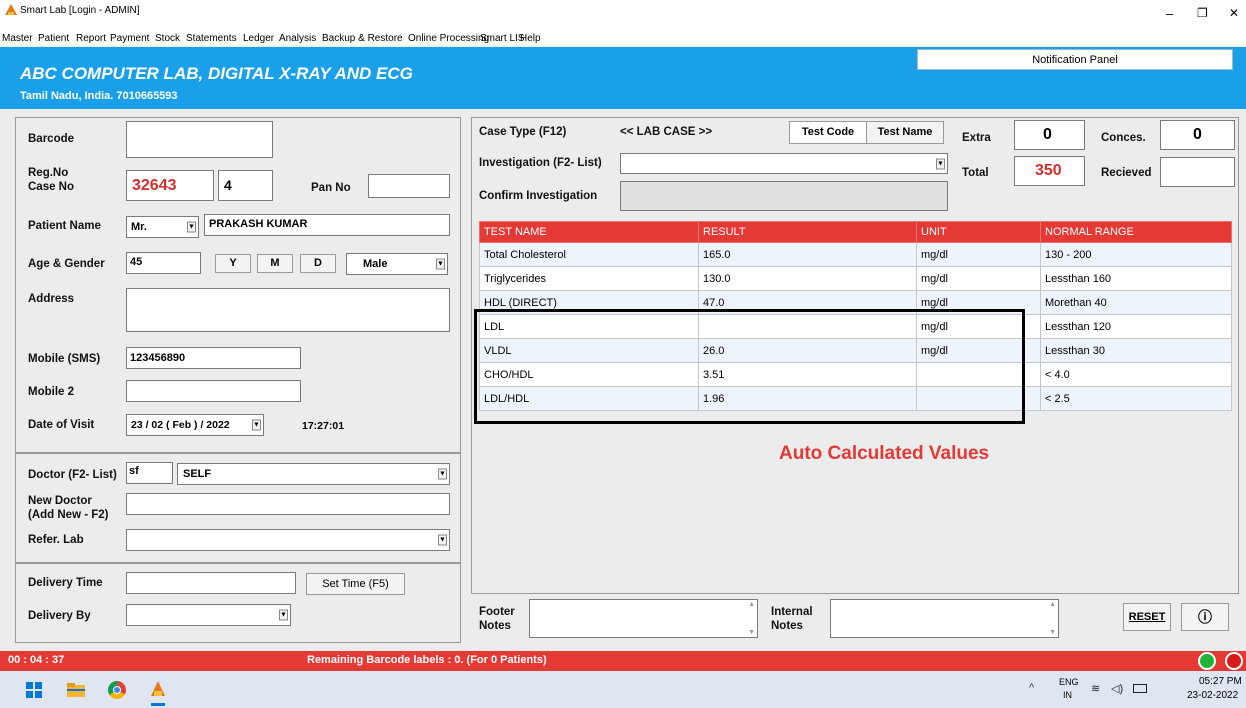 The height and width of the screenshot is (708, 1246). What do you see at coordinates (855, 232) in the screenshot?
I see `results-header-row: TEST NAME RESULT UNIT NORMAL RANGE` at bounding box center [855, 232].